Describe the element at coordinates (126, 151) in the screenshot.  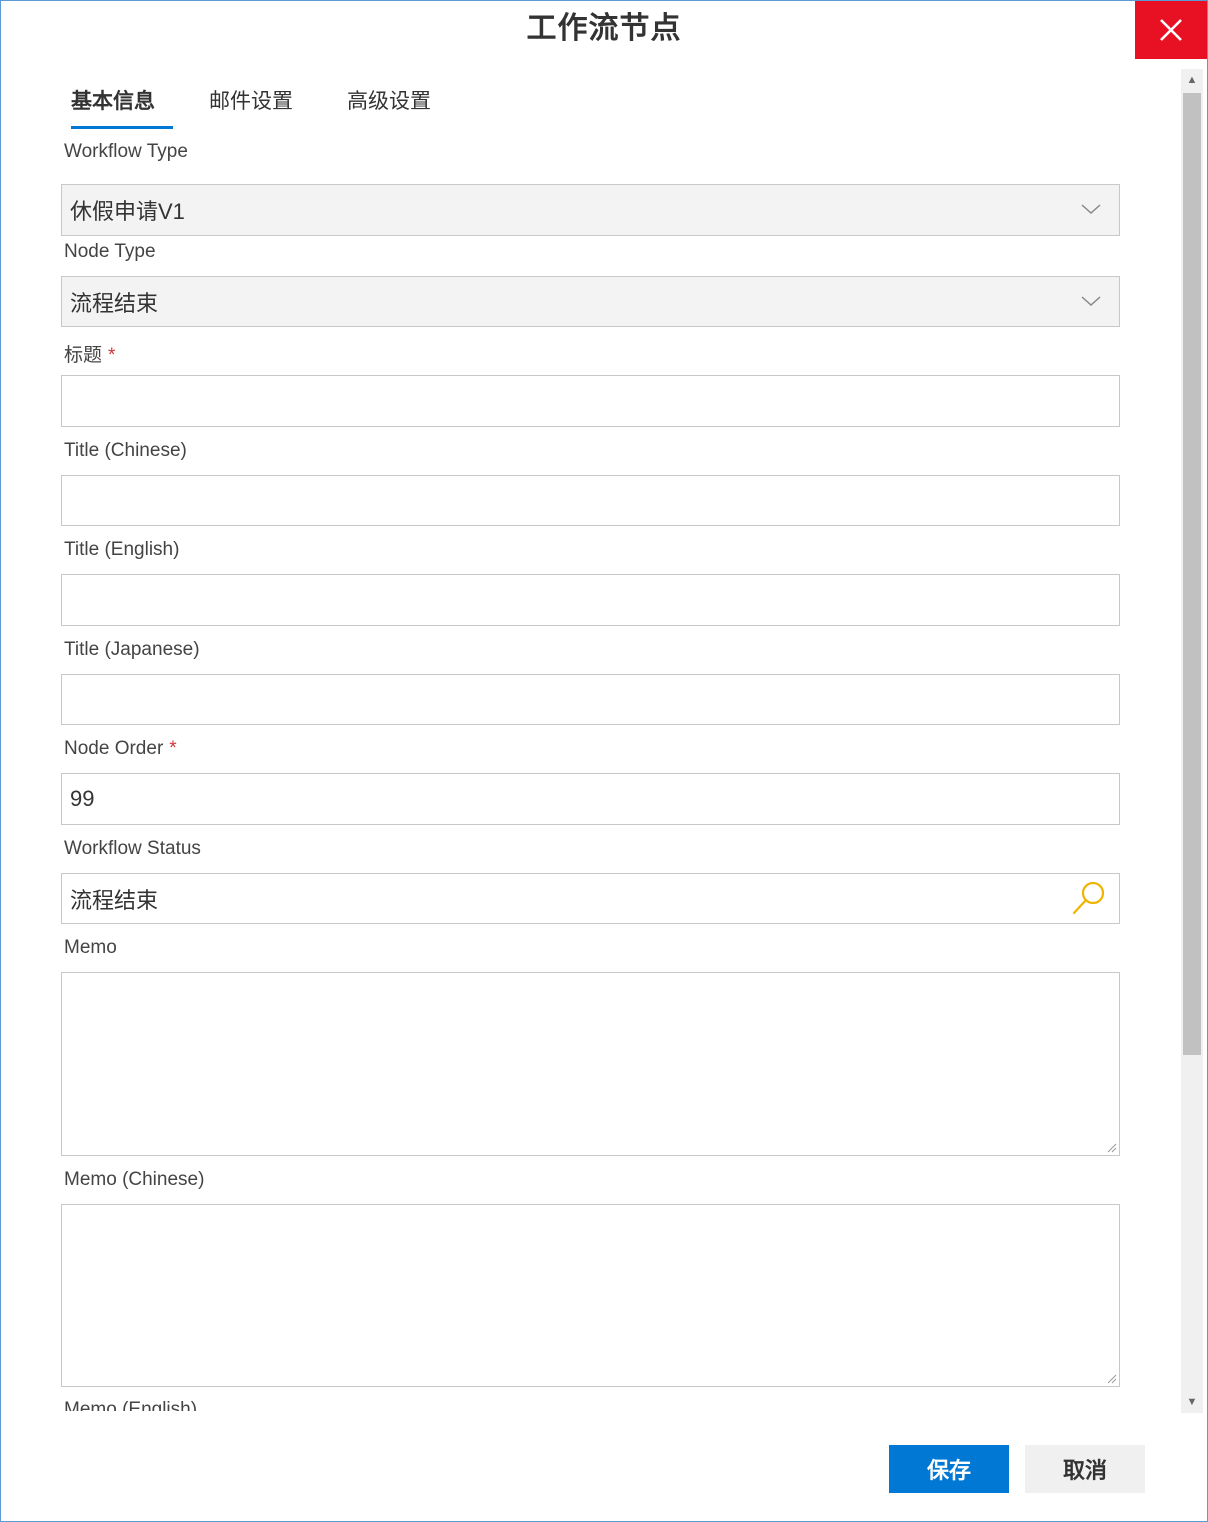
I see `workflow-type-label: Workflow Type` at that location.